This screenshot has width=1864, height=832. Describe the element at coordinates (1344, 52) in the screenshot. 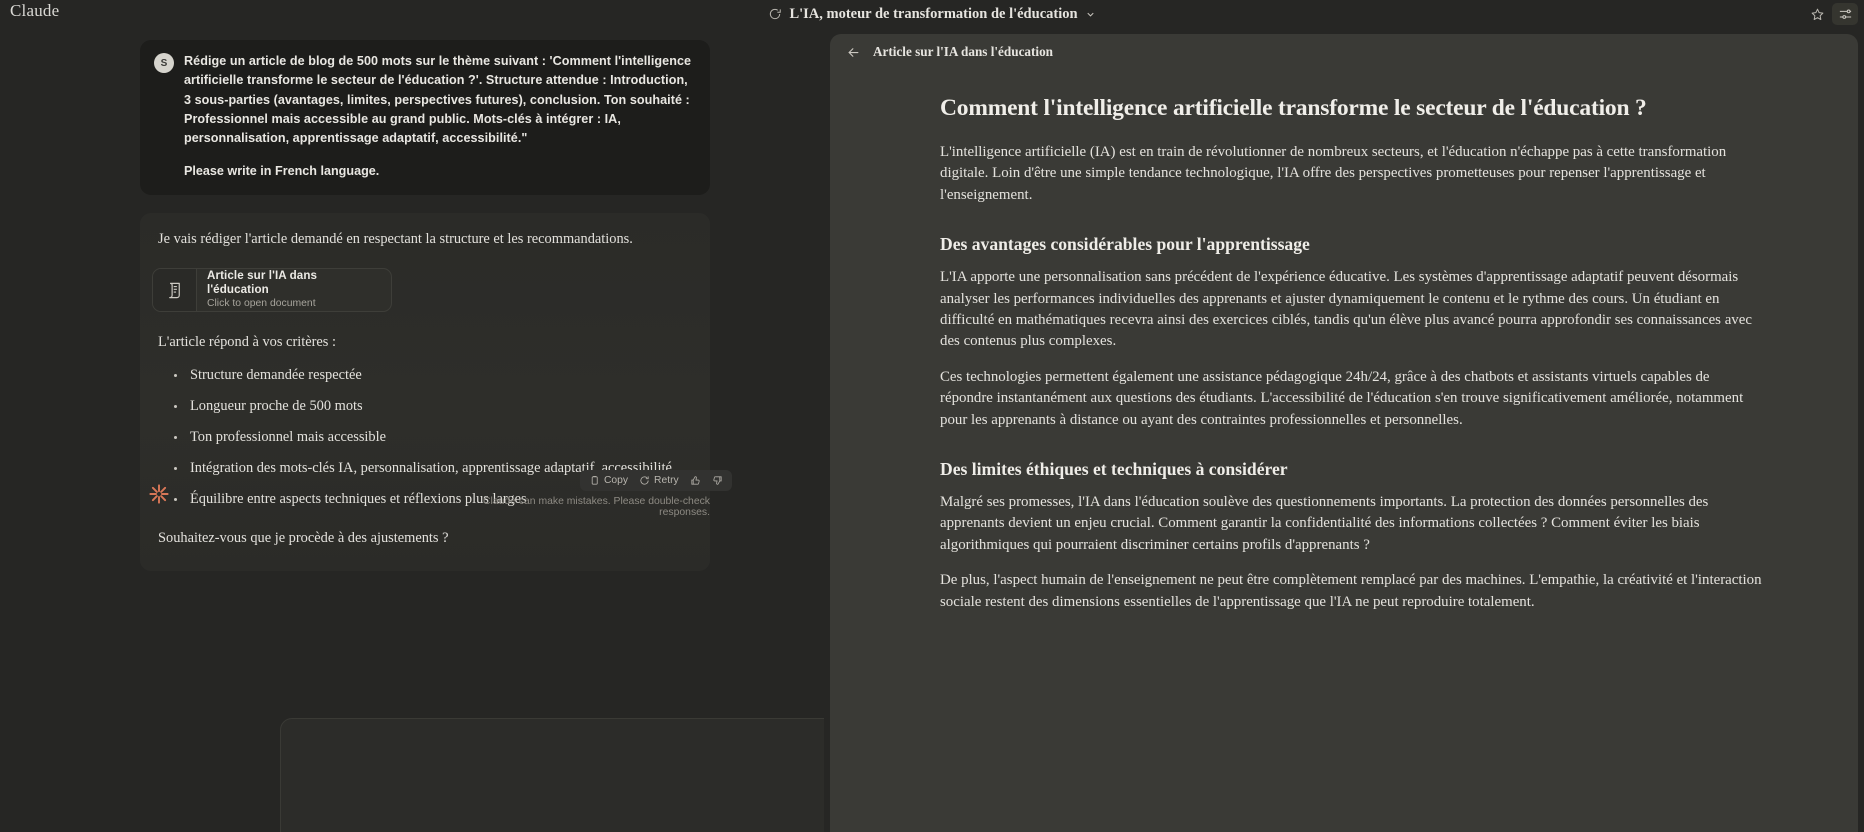

I see `document-header: Article sur l'IA dans l'éducation` at that location.